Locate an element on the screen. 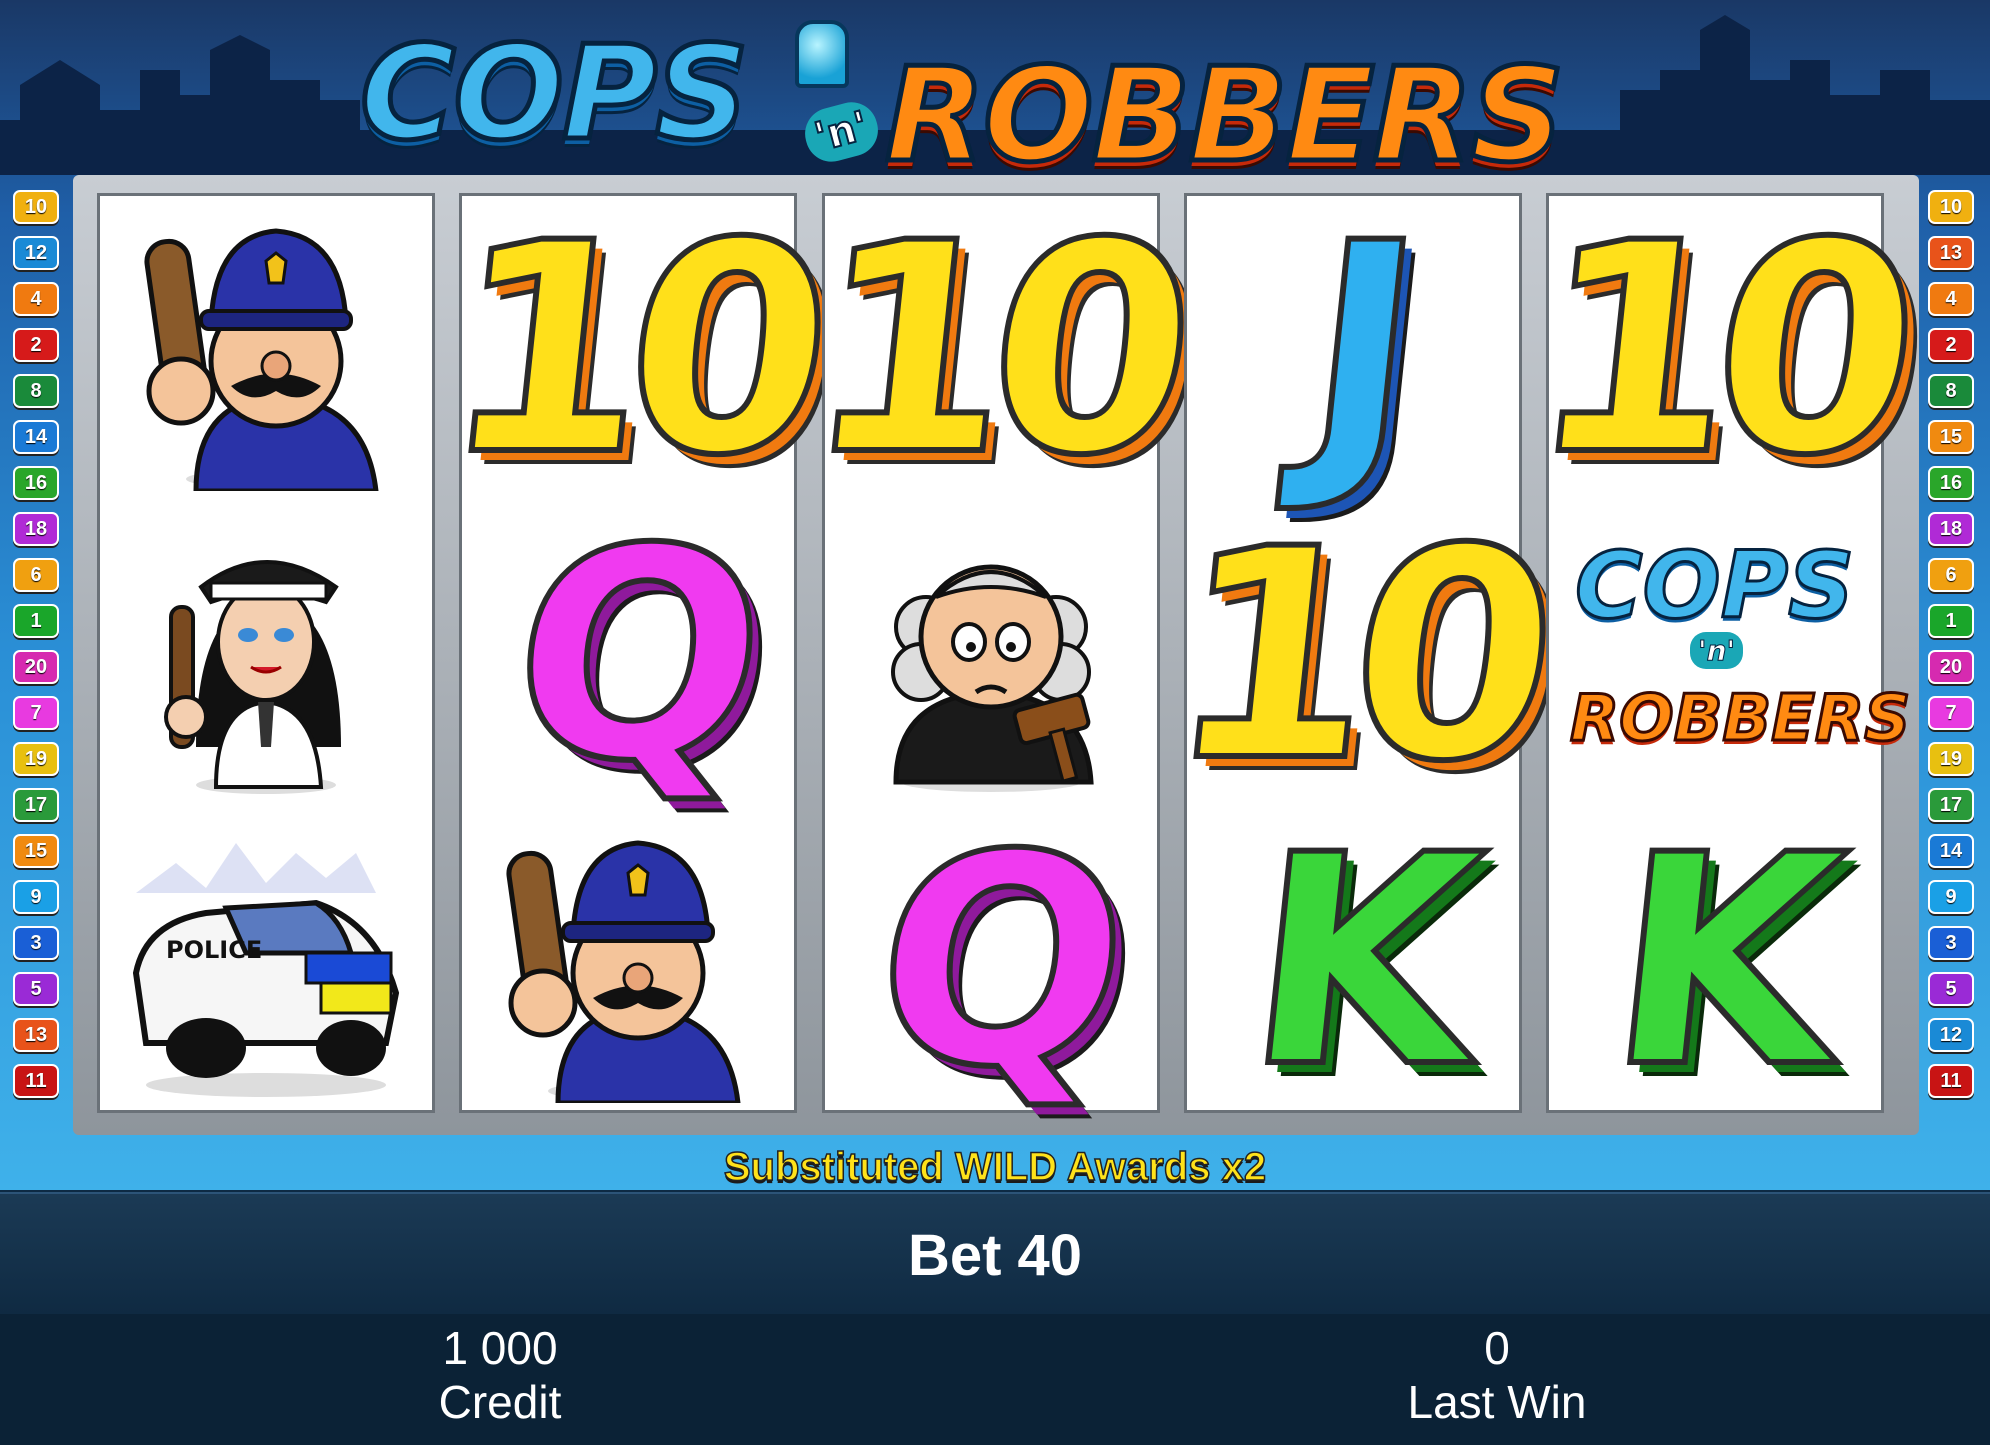 The image size is (1990, 1445). bet-bar: Bet 40 is located at coordinates (995, 1253).